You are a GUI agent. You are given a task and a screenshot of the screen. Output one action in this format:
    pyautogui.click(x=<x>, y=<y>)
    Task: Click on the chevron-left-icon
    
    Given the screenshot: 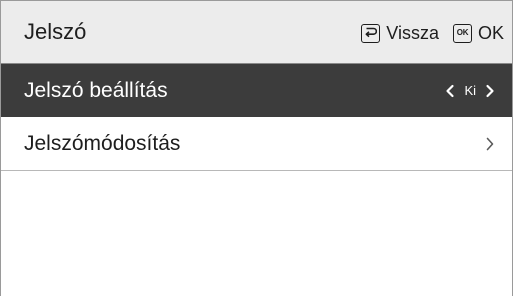 What is the action you would take?
    pyautogui.click(x=450, y=91)
    